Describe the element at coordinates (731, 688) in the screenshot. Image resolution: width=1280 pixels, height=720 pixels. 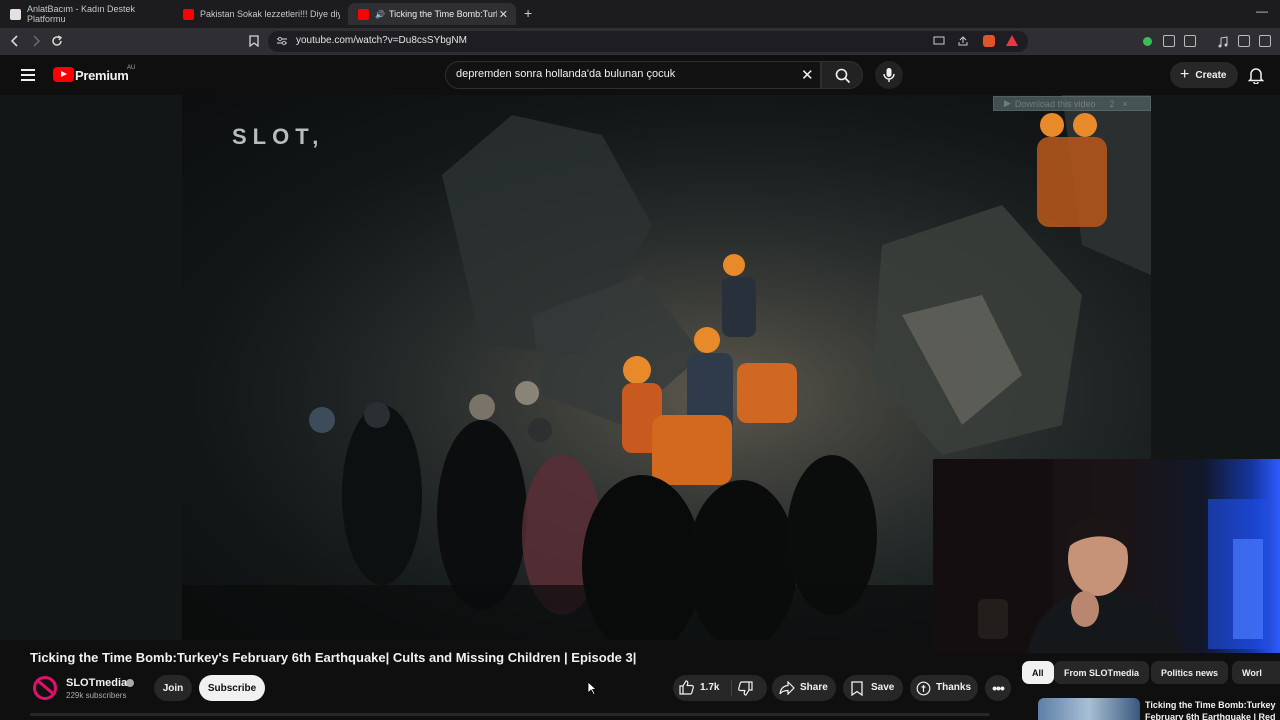
I see `like-divider` at that location.